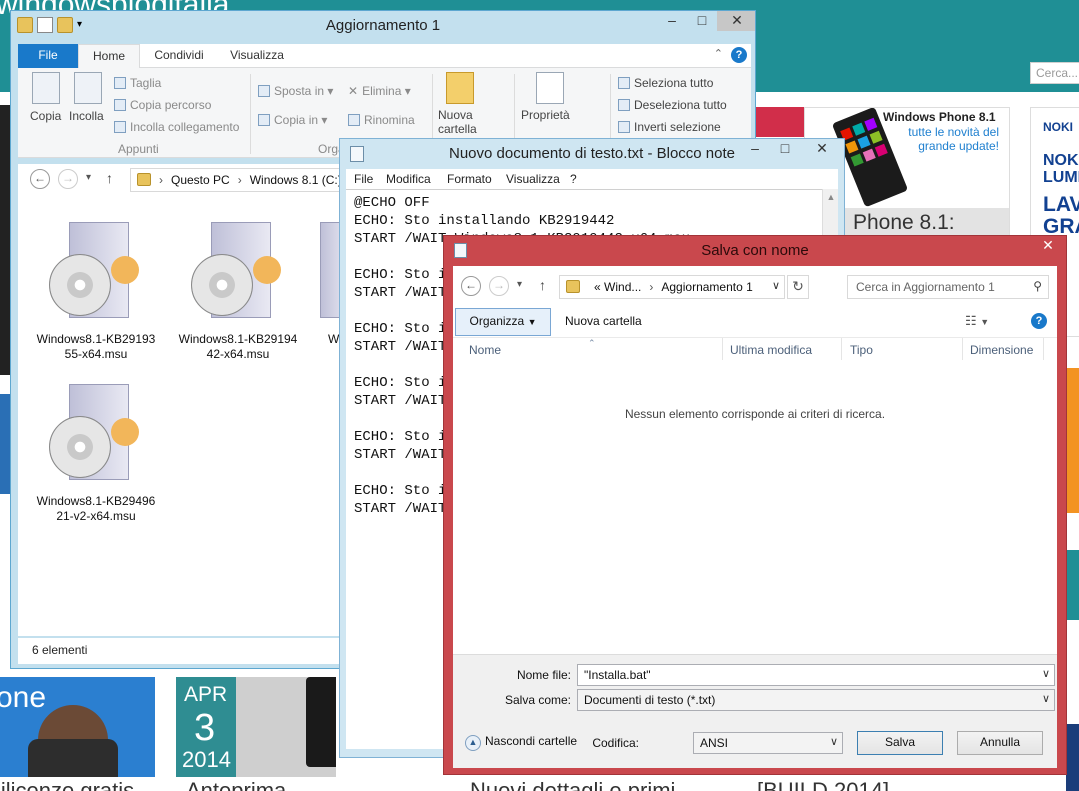  I want to click on copy-to-button: Copia in ▾, so click(292, 120).